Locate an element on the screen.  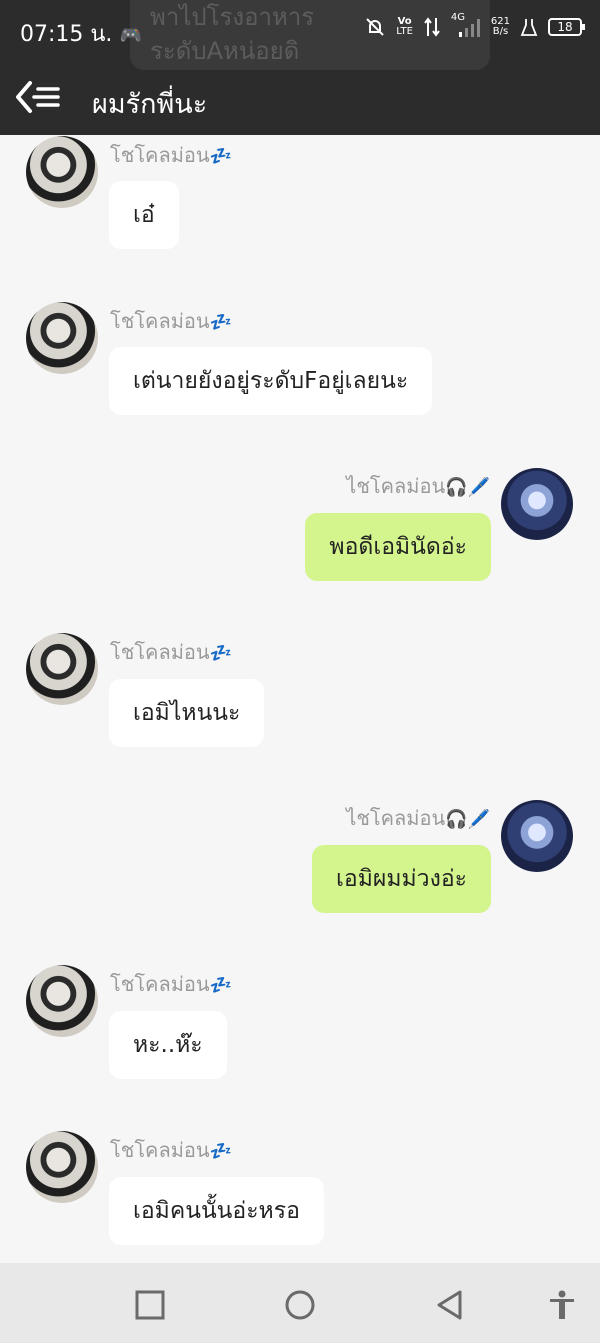
back-menu-icon is located at coordinates (38, 97).